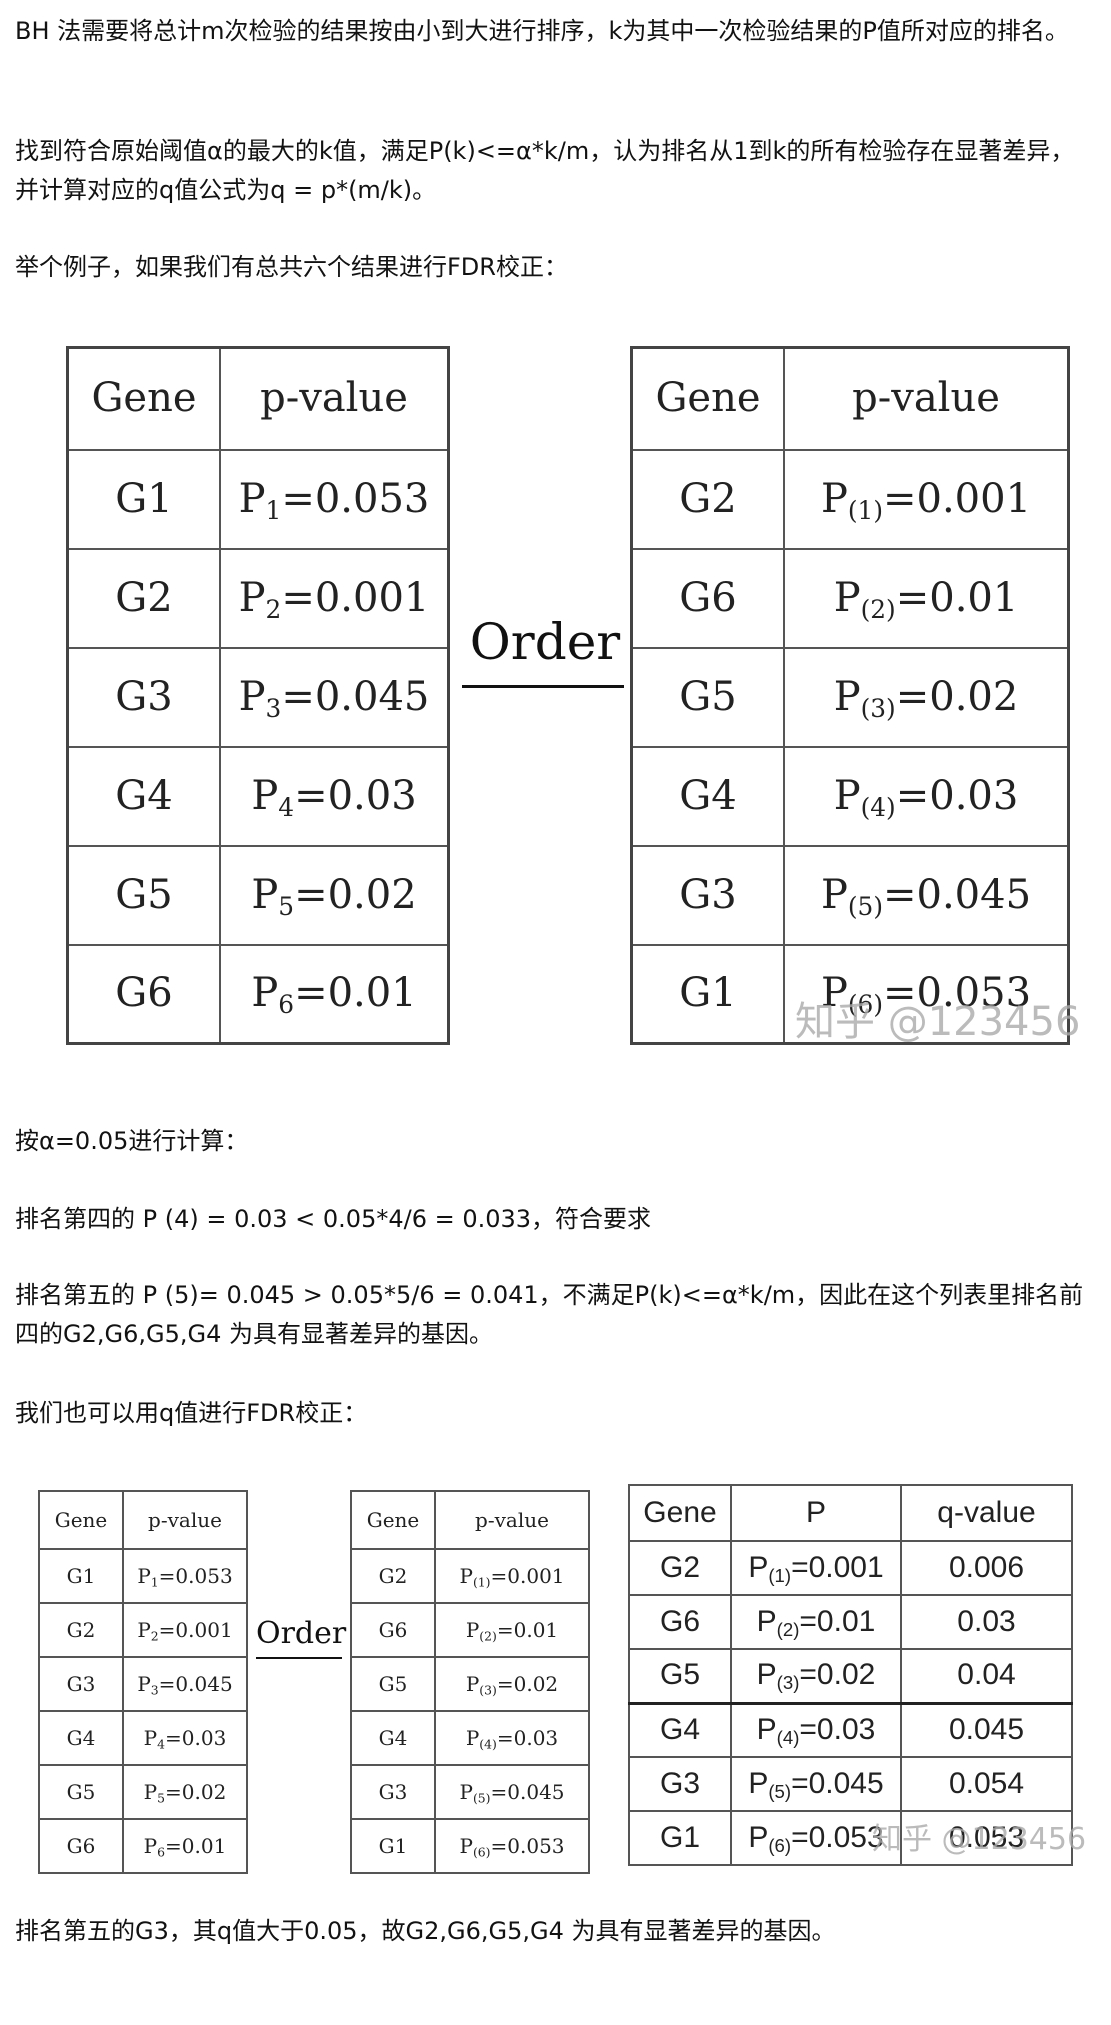 This screenshot has width=1111, height=2025. What do you see at coordinates (393, 1630) in the screenshot?
I see `gene-cell: G6` at bounding box center [393, 1630].